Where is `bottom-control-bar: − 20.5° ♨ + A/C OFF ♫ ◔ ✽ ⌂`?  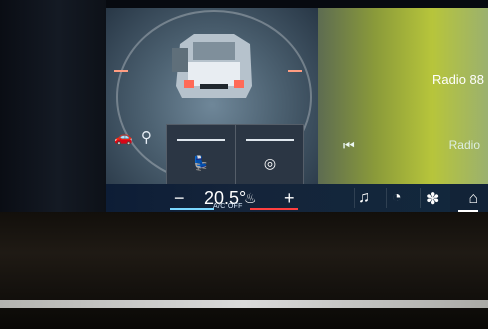
bottom-control-bar: − 20.5° ♨ + A/C OFF ♫ ◔ ✽ ⌂ is located at coordinates (297, 198).